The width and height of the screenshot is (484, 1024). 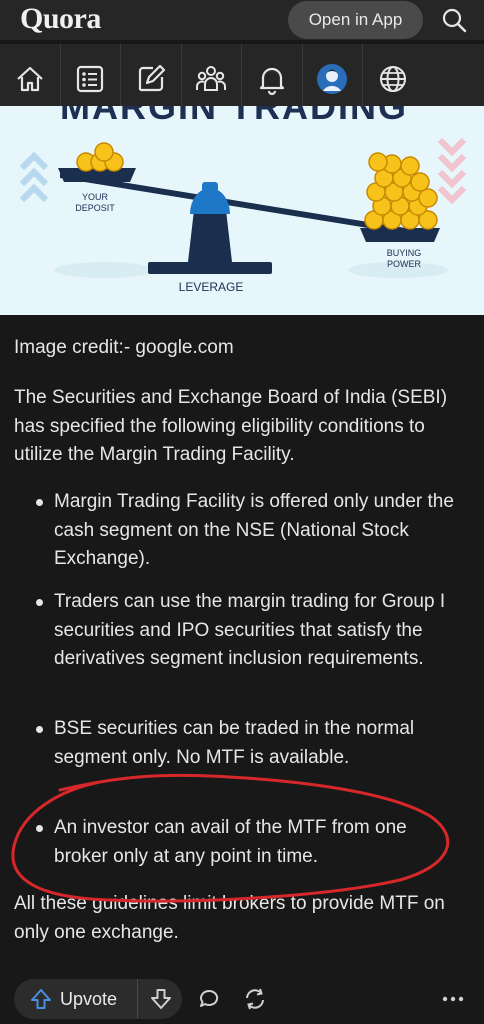 What do you see at coordinates (453, 999) in the screenshot?
I see `more-options-icon` at bounding box center [453, 999].